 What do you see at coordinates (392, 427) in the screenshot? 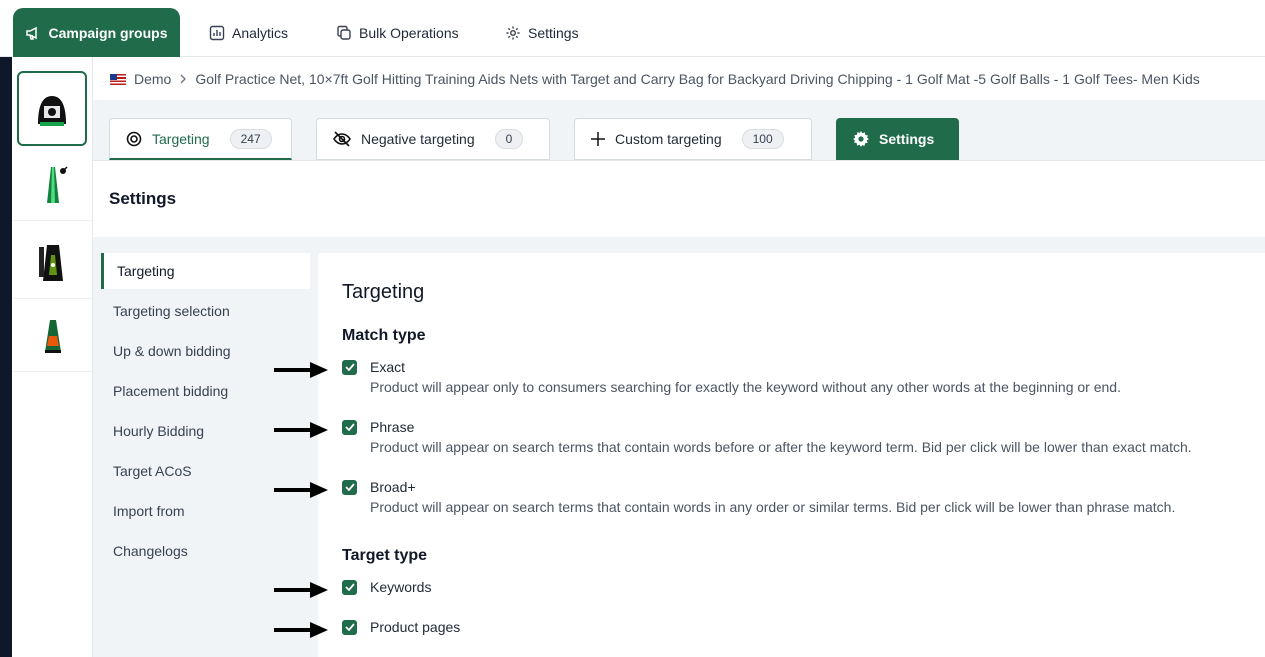
I see `option-label: Phrase` at bounding box center [392, 427].